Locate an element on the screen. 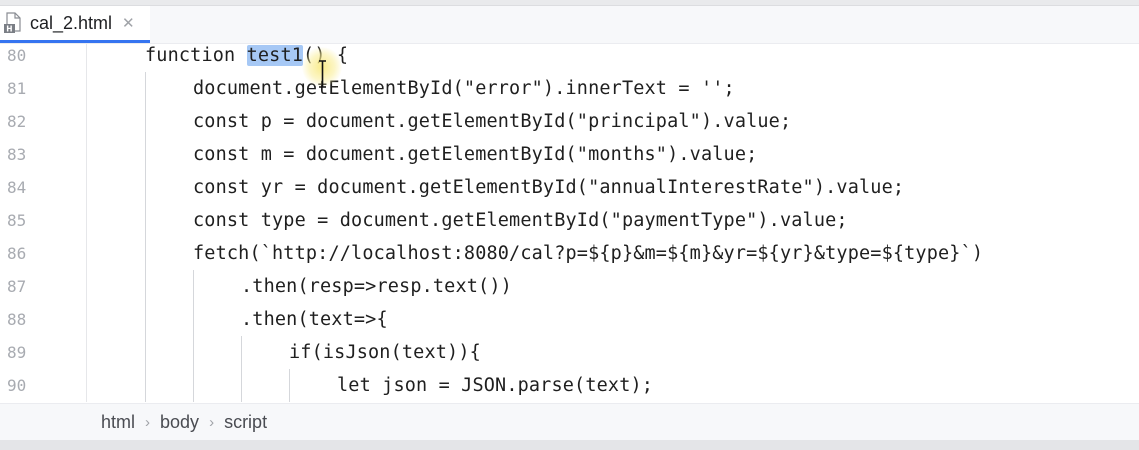 This screenshot has height=450, width=1139. line-number: 80 is located at coordinates (17, 55).